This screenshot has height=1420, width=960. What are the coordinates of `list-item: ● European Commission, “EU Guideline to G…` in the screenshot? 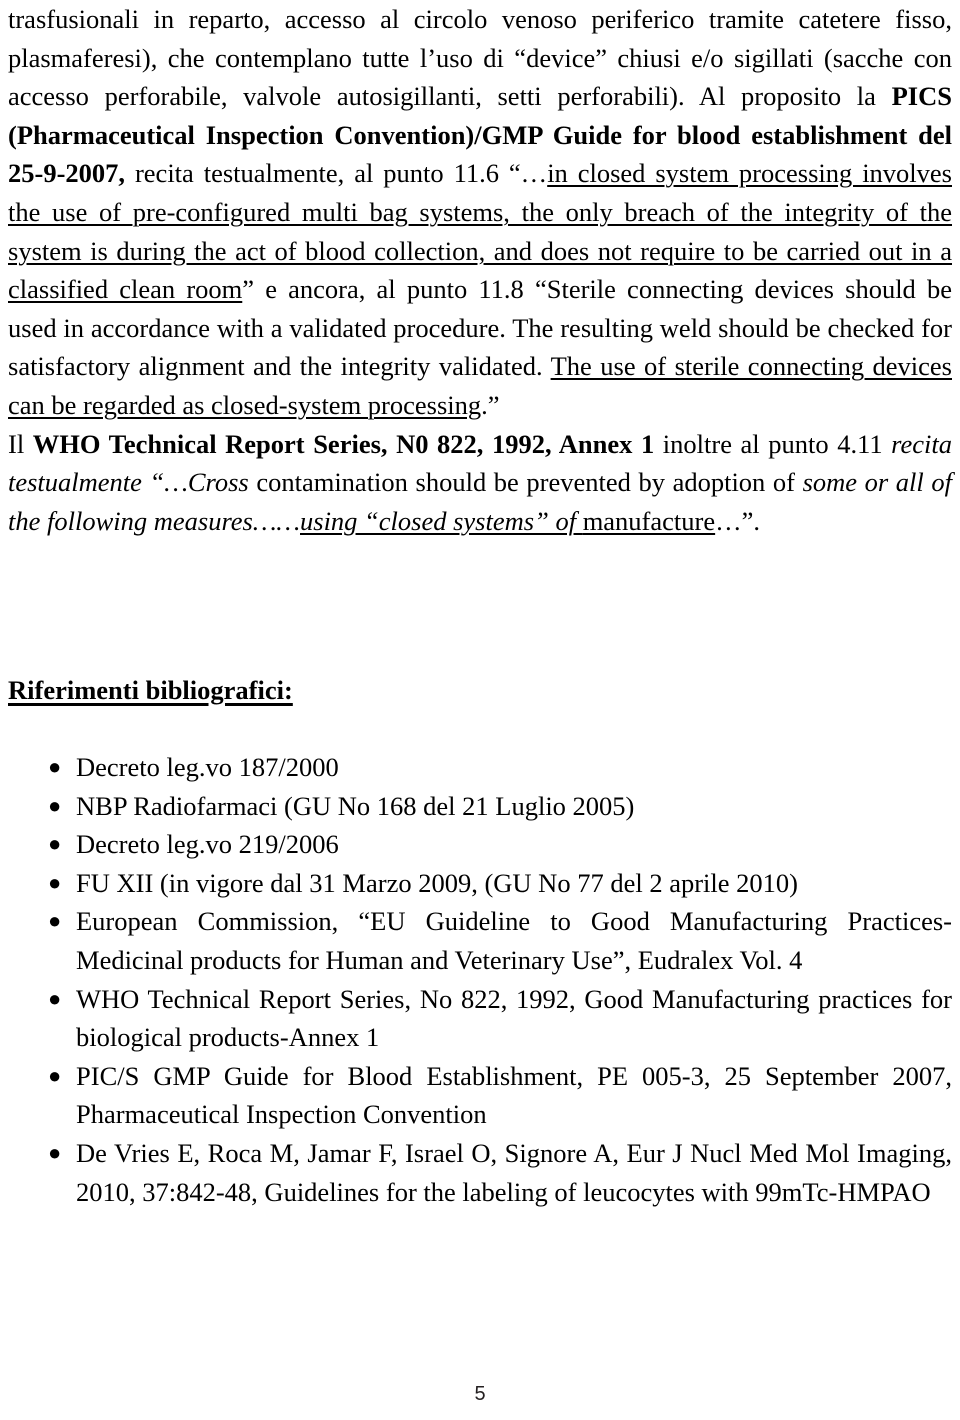 It's located at (476, 940).